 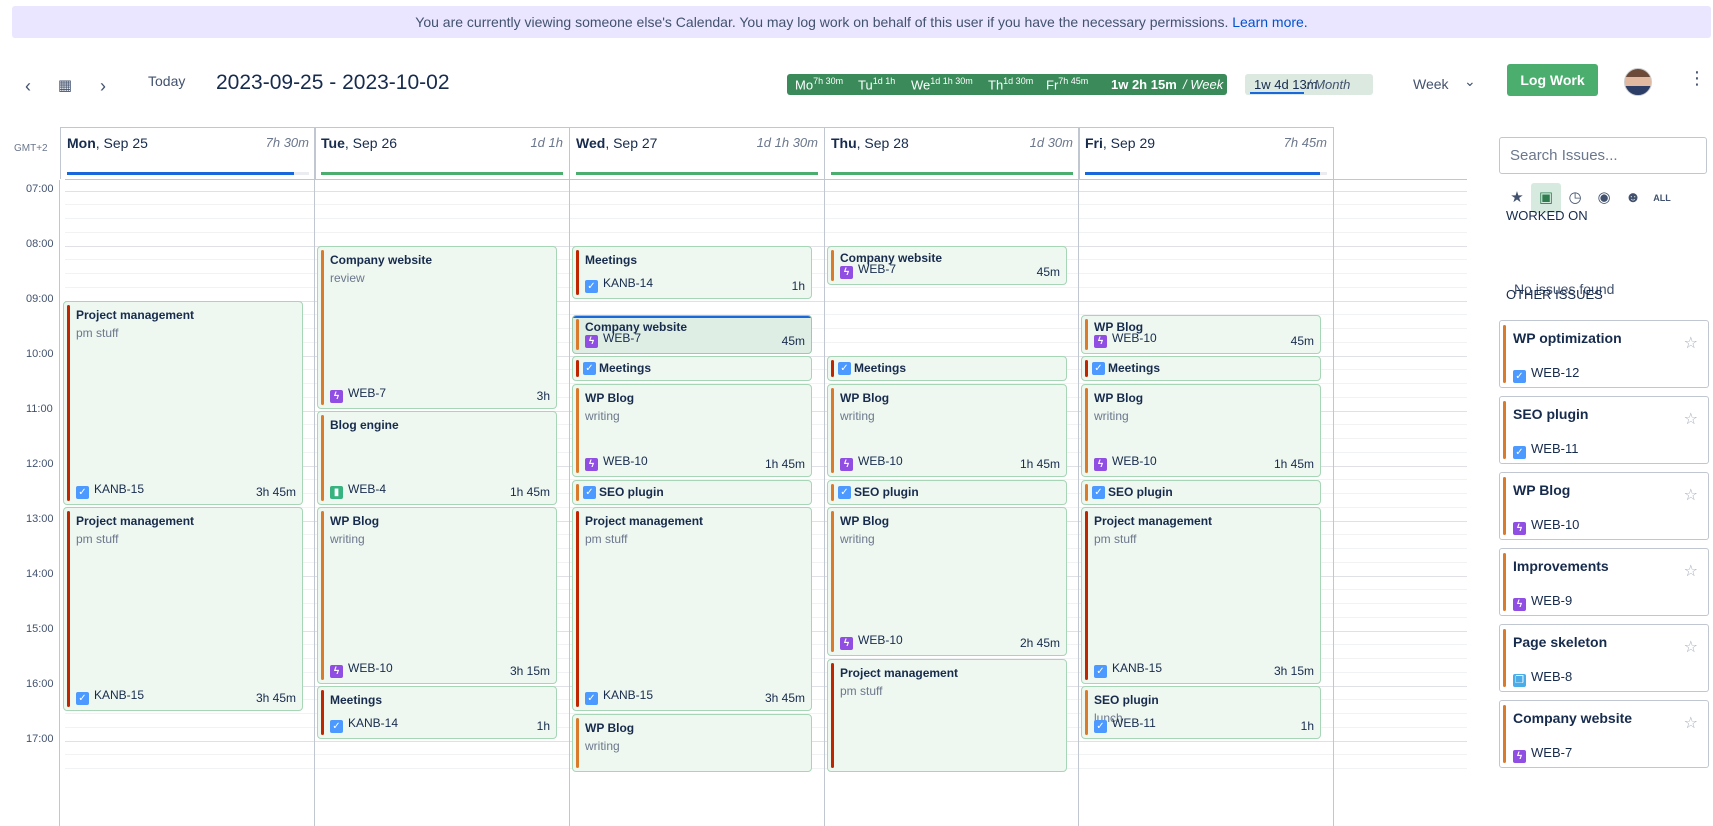 What do you see at coordinates (1201, 334) in the screenshot?
I see `worklog-event: WP Blog ϟ WEB-10 45m` at bounding box center [1201, 334].